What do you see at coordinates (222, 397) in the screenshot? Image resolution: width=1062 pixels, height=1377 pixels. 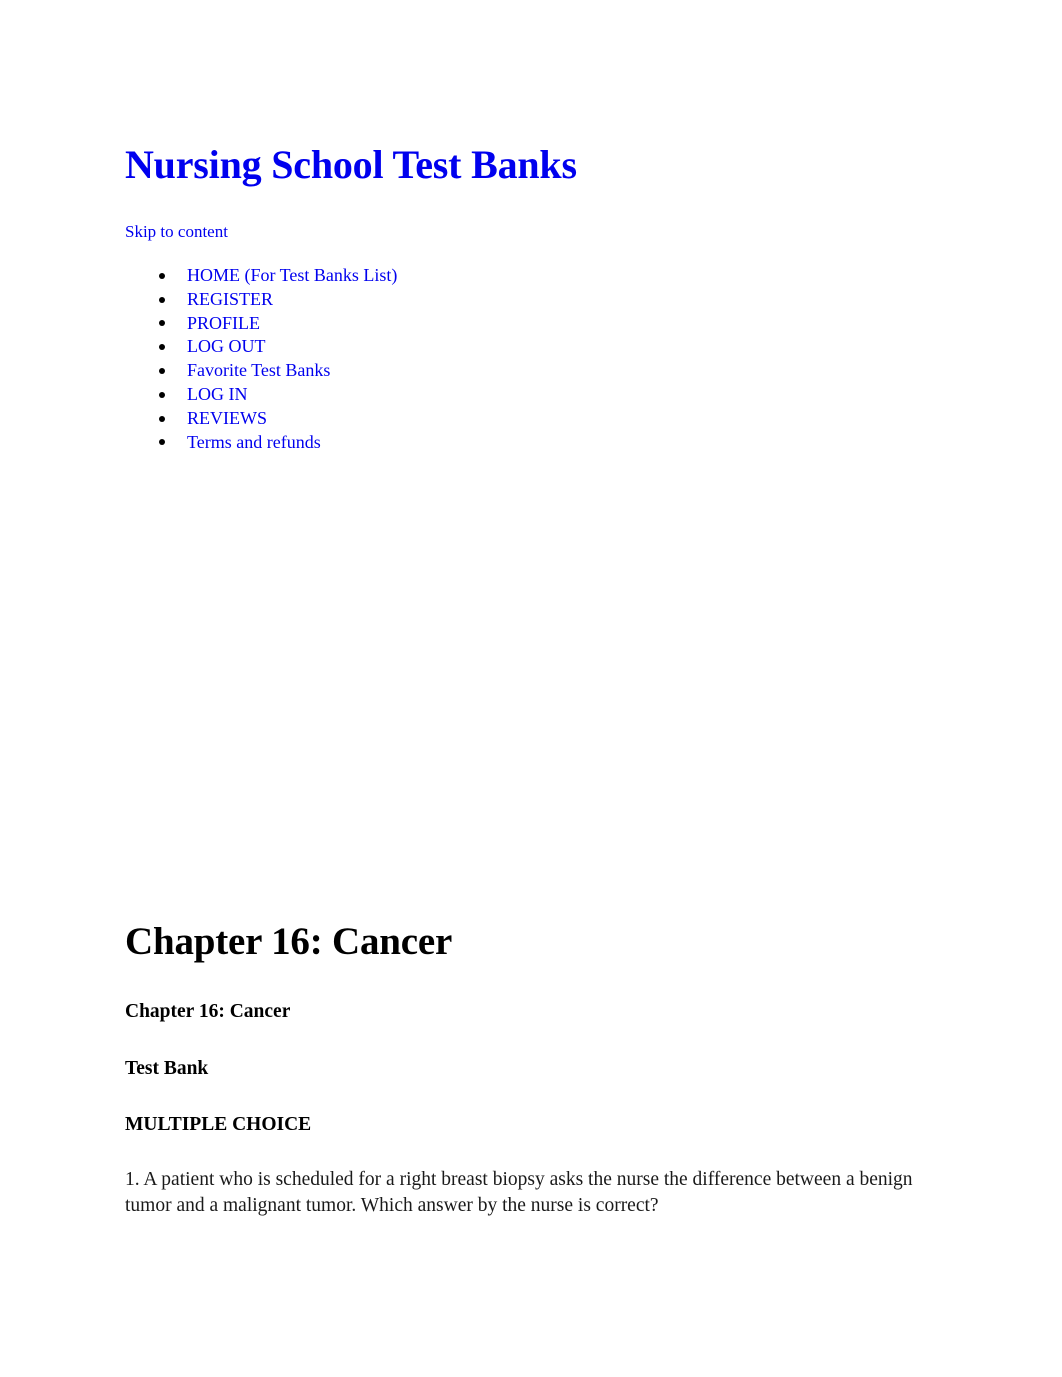 I see `nav-link-log-in: LOG IN` at bounding box center [222, 397].